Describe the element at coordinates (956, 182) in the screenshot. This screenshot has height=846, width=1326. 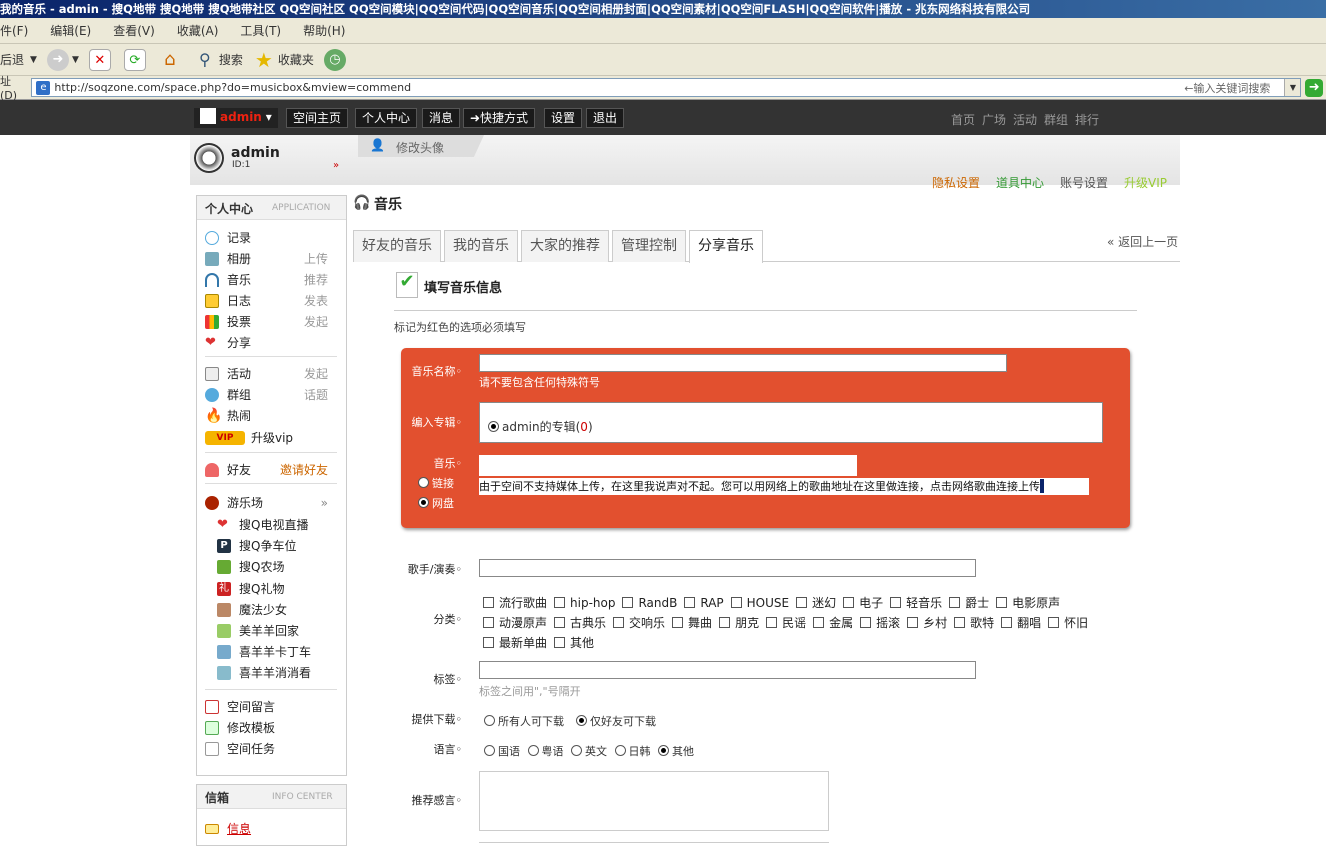
I see `privacy-settings-link: 隐私设置` at that location.